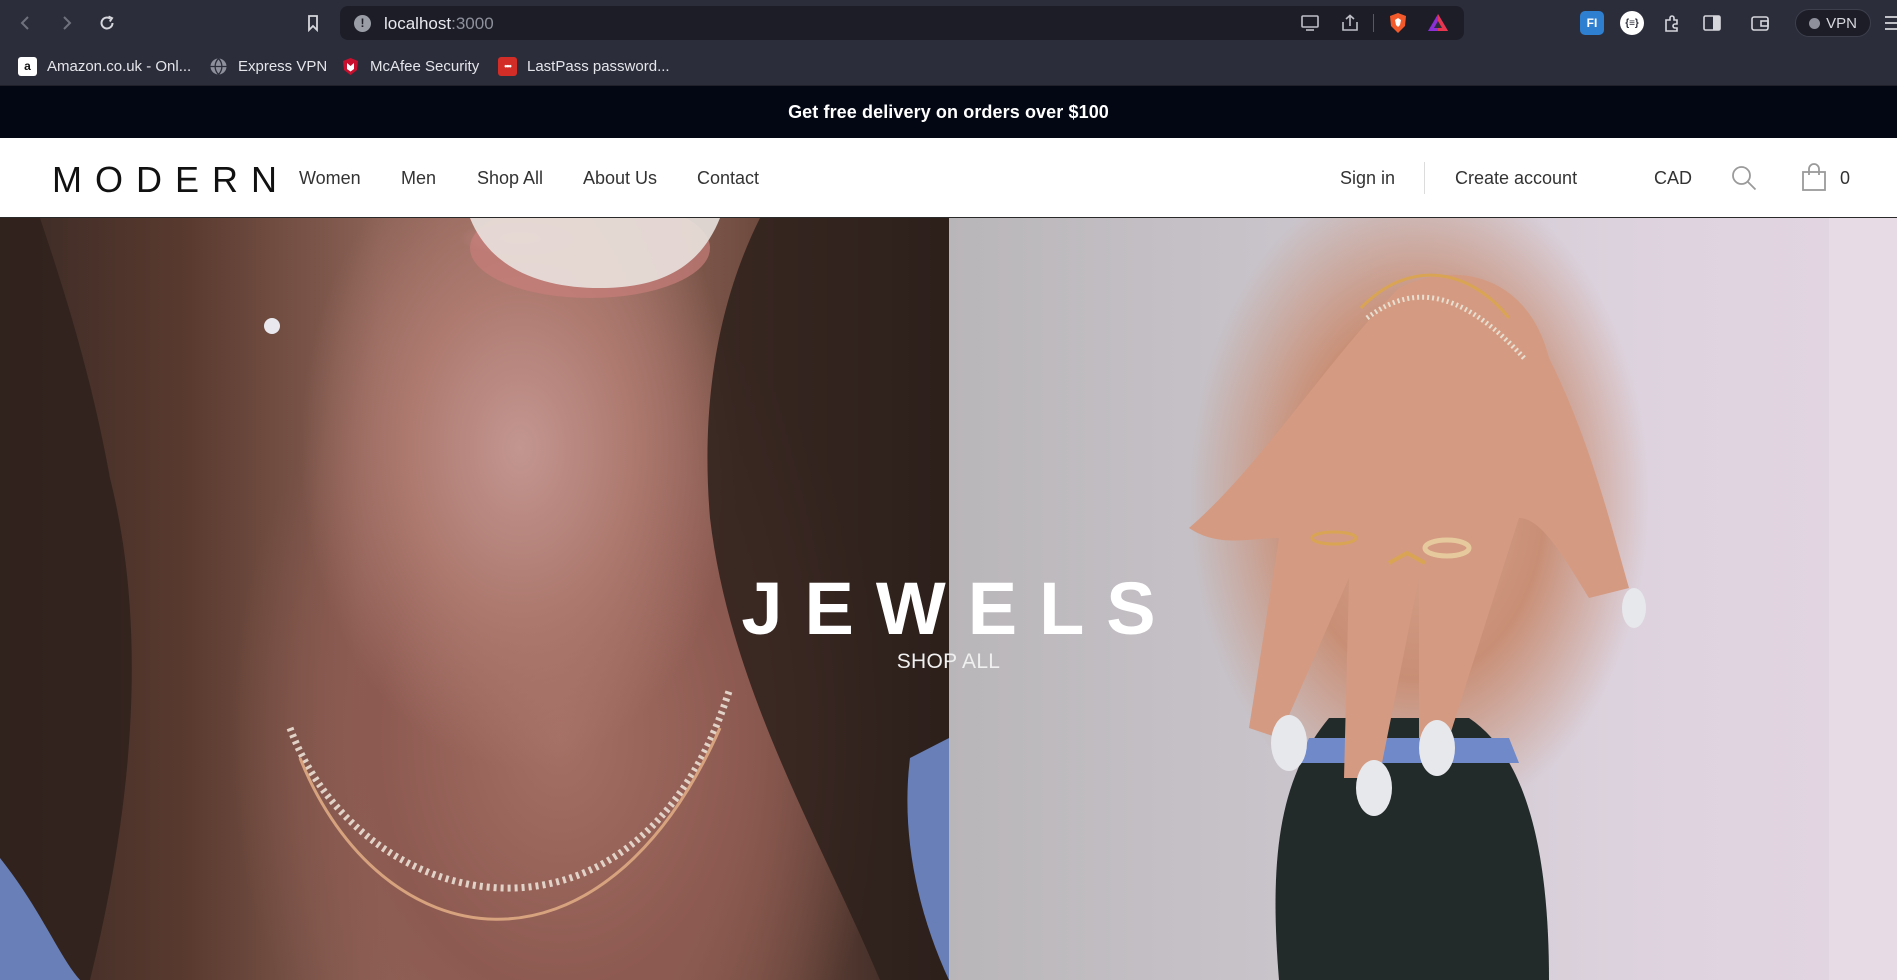  Describe the element at coordinates (330, 178) in the screenshot. I see `nav-item-women: Women` at that location.